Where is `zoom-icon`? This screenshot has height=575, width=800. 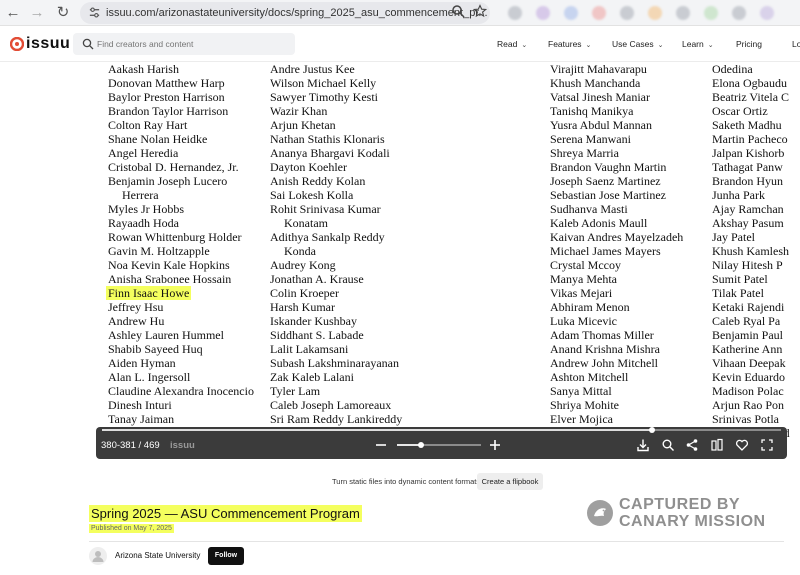
zoom-icon is located at coordinates (458, 11).